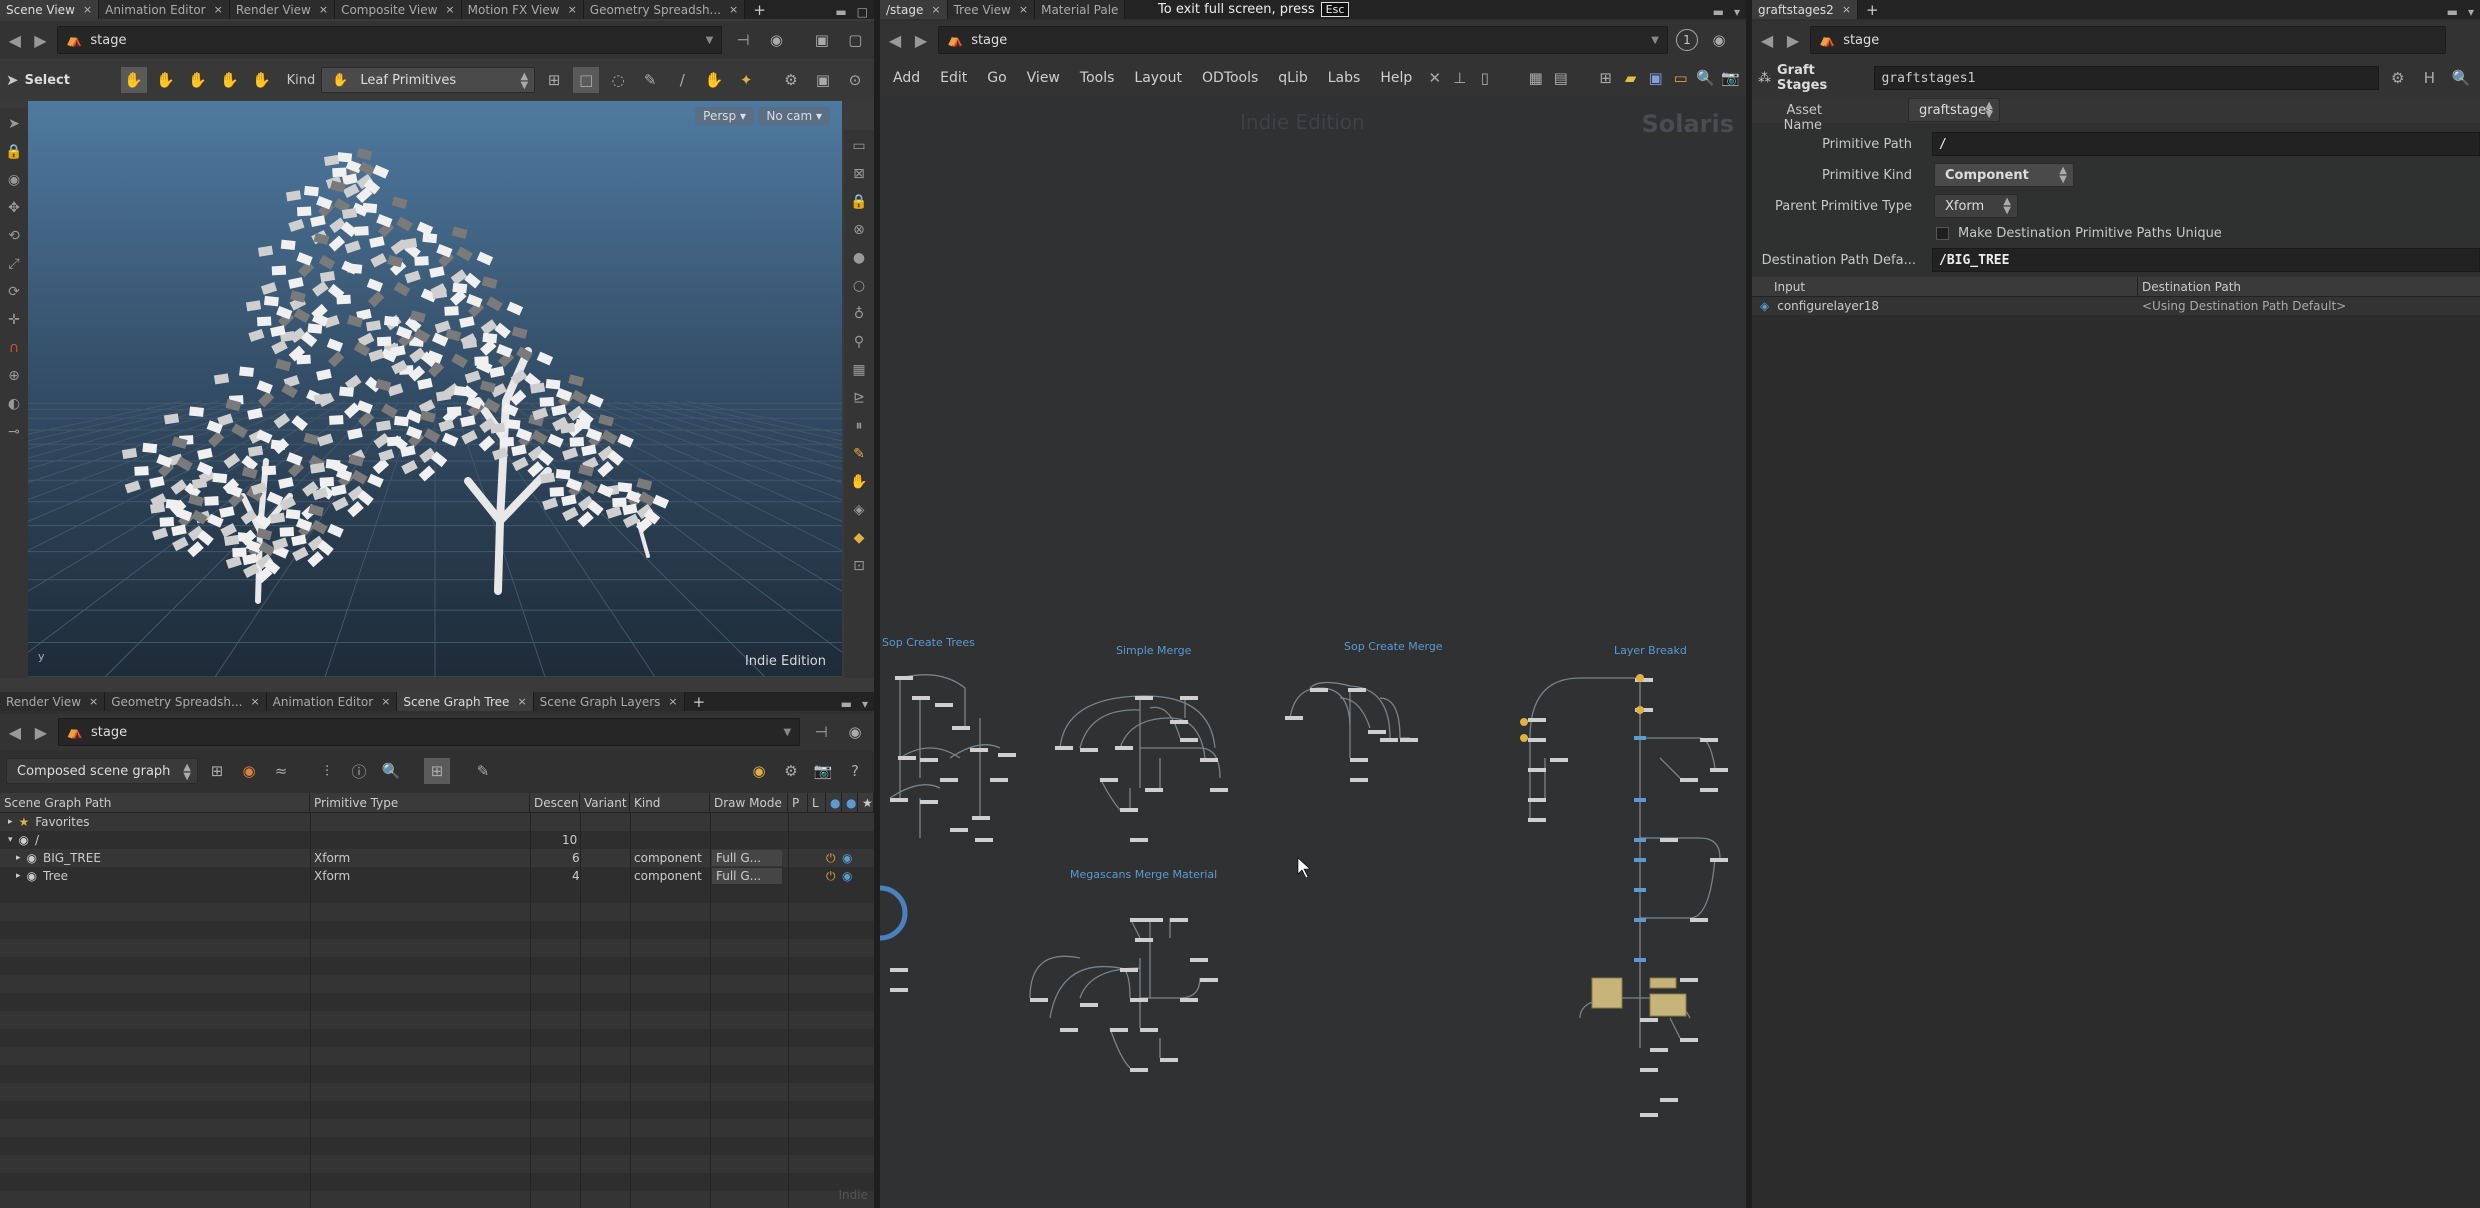 The width and height of the screenshot is (2480, 1208). I want to click on network-box-icon: ▭, so click(1680, 78).